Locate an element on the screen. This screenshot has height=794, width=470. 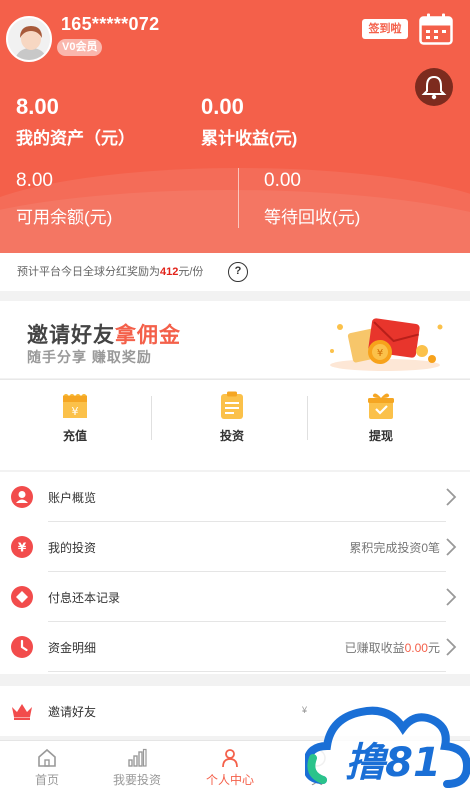
notice-suffix: 元/份 is located at coordinates (191, 272).